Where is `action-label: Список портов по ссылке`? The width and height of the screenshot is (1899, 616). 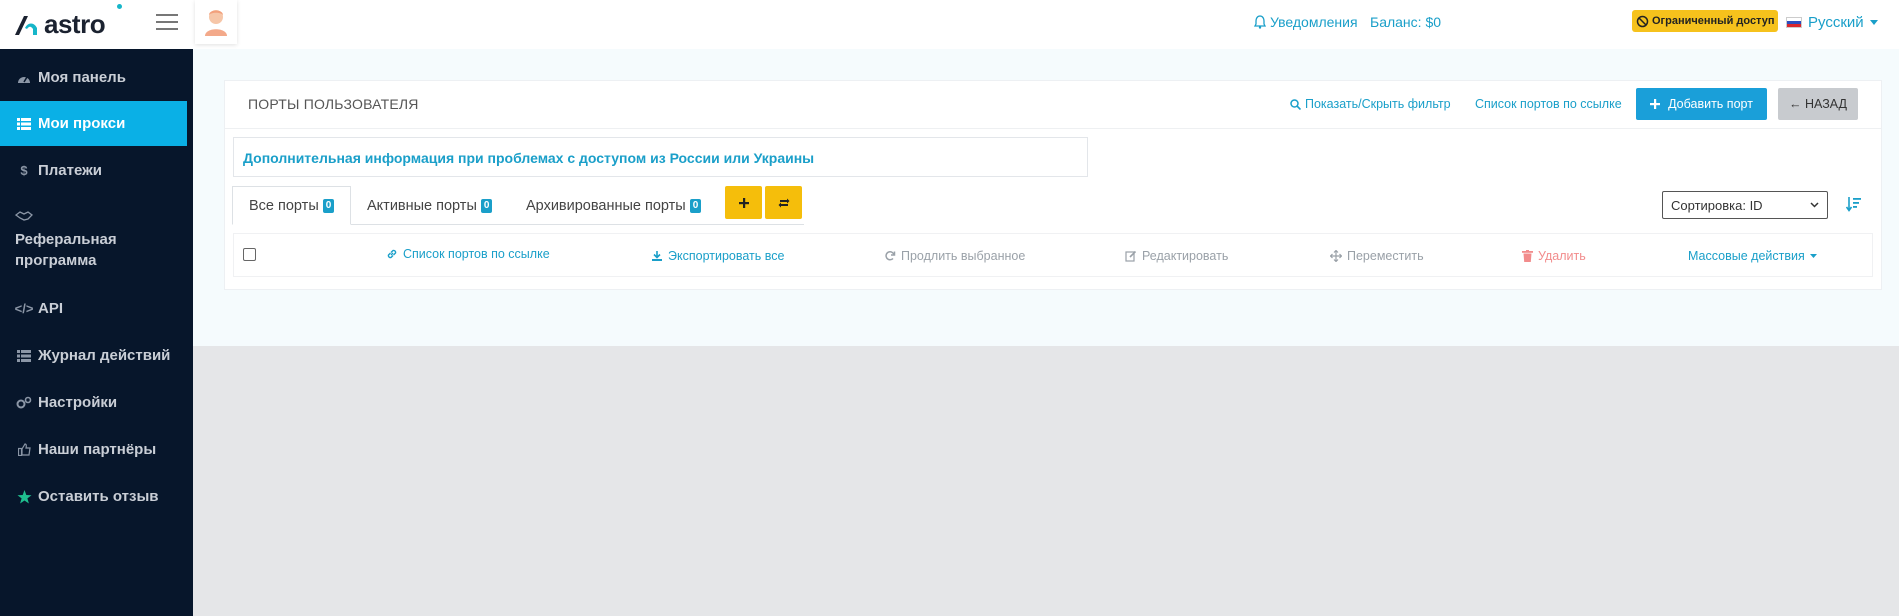 action-label: Список портов по ссылке is located at coordinates (476, 254).